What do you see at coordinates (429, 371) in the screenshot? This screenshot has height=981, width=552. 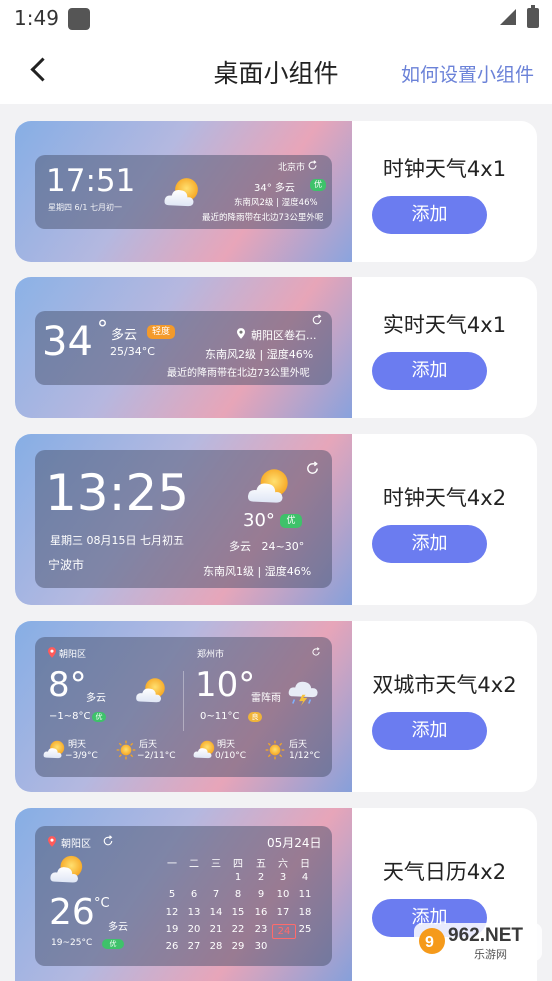 I see `add-button-realtime-weather-4x1: 添加` at bounding box center [429, 371].